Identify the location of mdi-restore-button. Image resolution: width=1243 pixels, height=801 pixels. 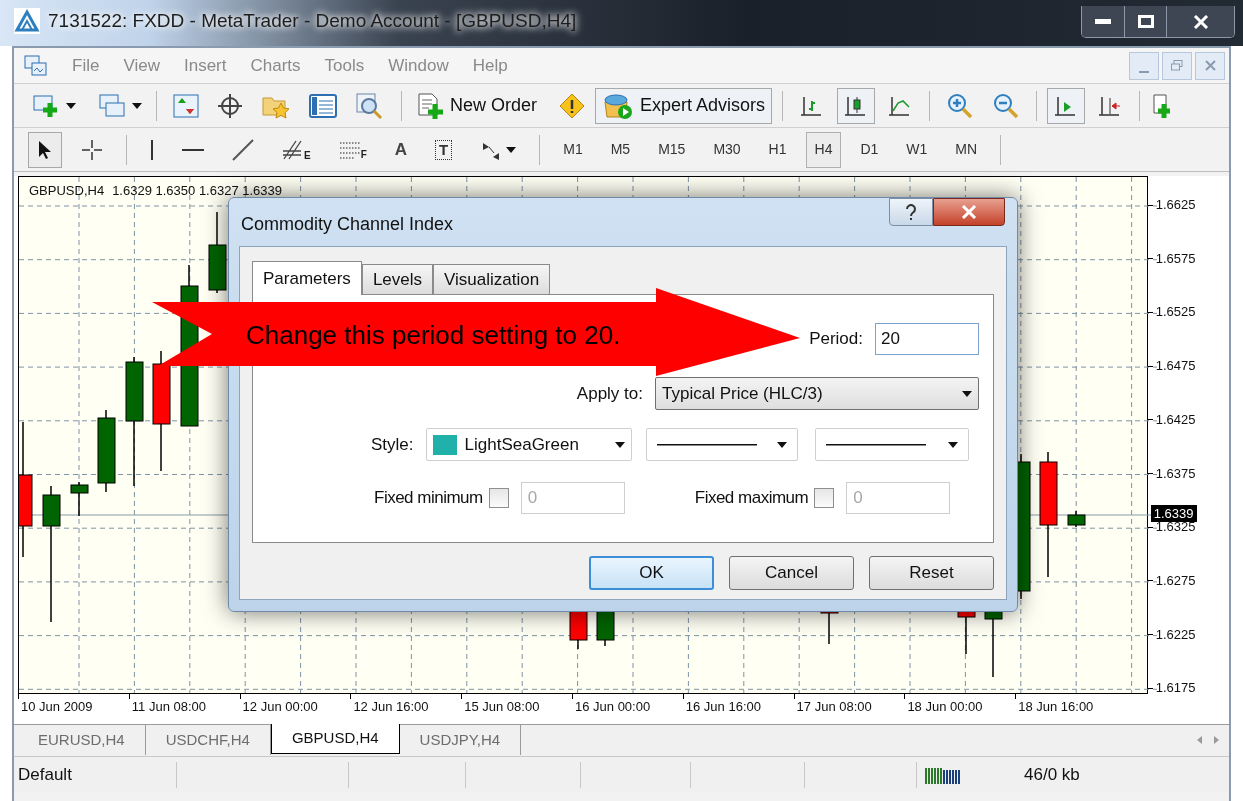
(1177, 65).